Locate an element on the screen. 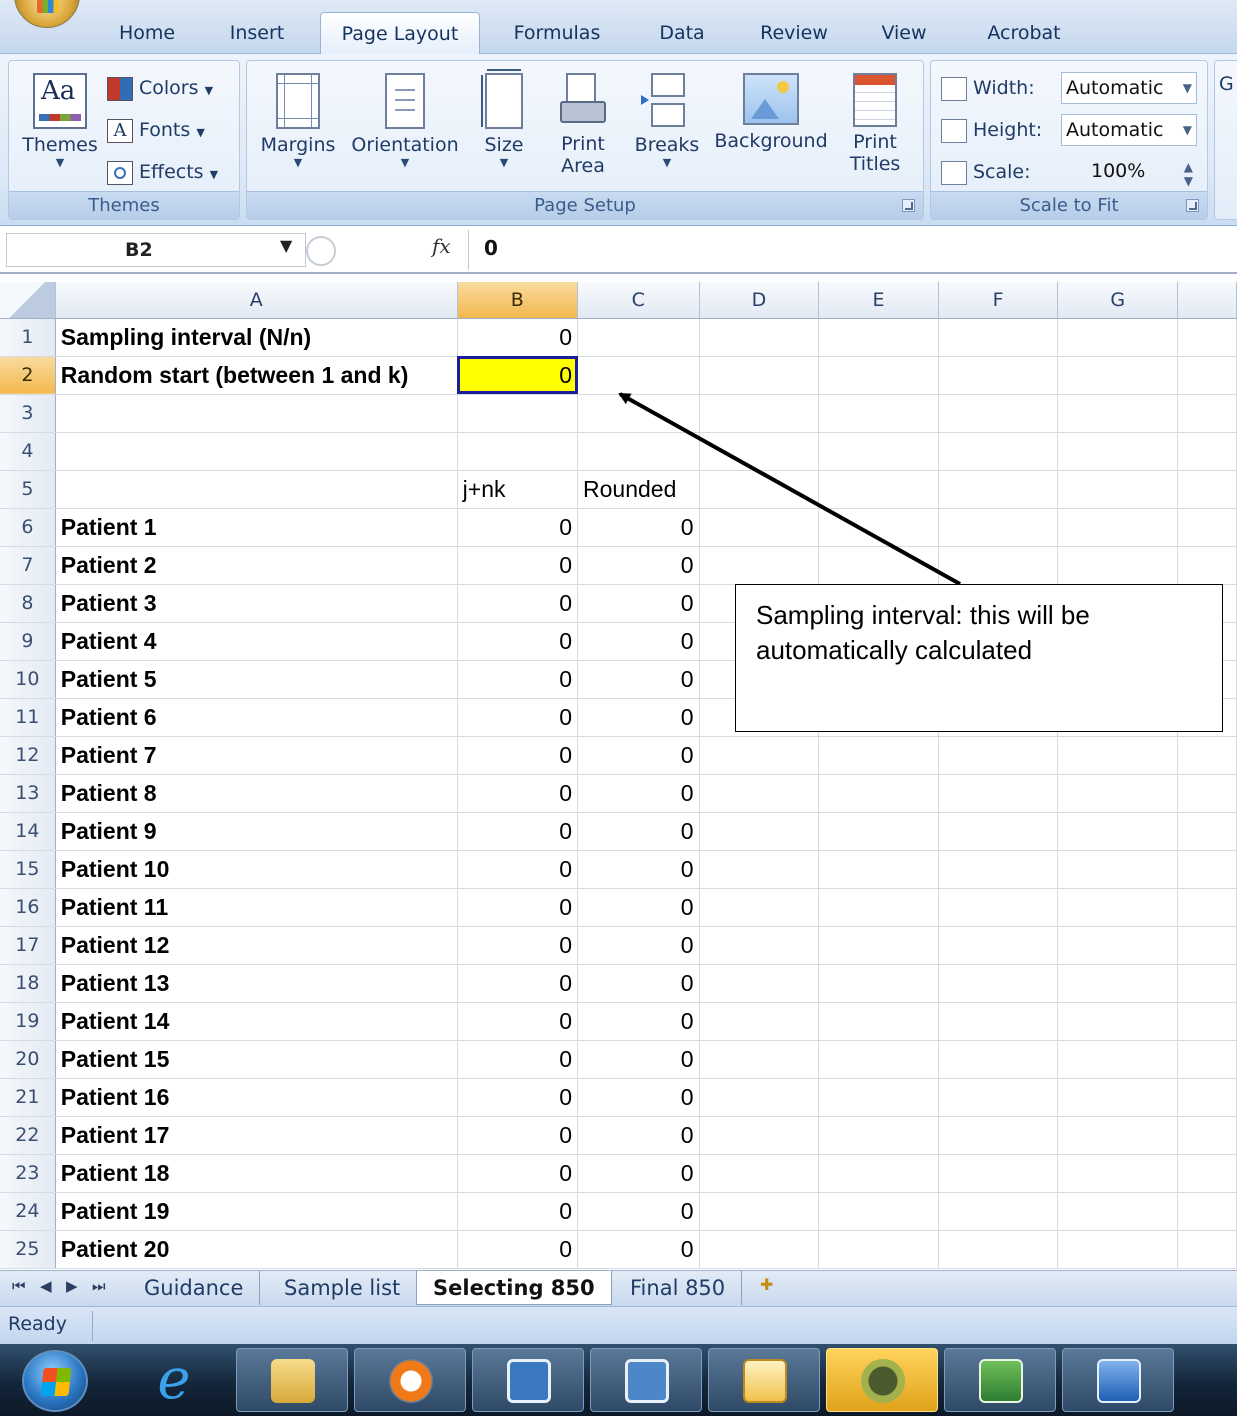 The image size is (1237, 1416). cell-a: Patient 13 is located at coordinates (256, 983).